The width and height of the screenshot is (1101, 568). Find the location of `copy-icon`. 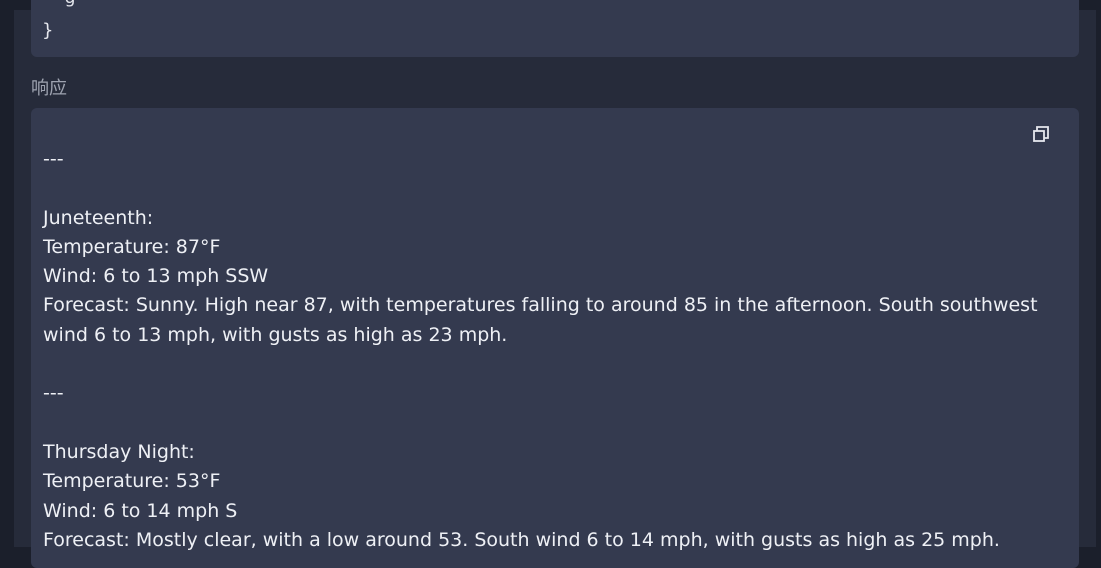

copy-icon is located at coordinates (1041, 134).